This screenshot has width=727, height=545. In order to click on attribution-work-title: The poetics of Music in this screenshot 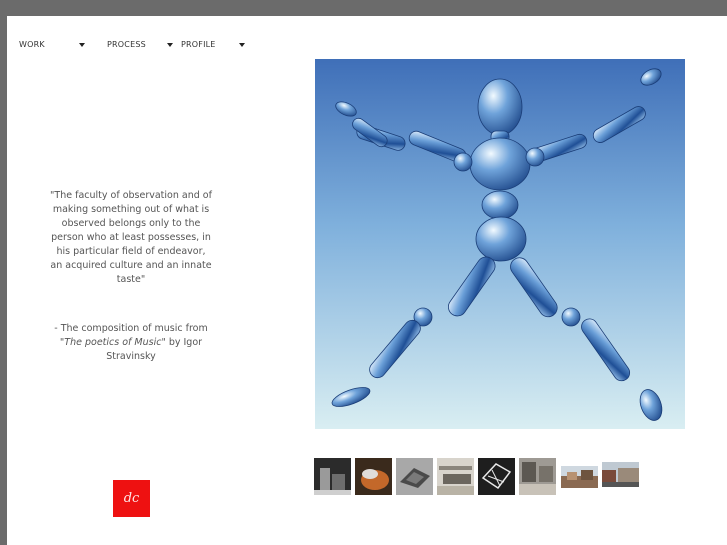, I will do `click(113, 342)`.